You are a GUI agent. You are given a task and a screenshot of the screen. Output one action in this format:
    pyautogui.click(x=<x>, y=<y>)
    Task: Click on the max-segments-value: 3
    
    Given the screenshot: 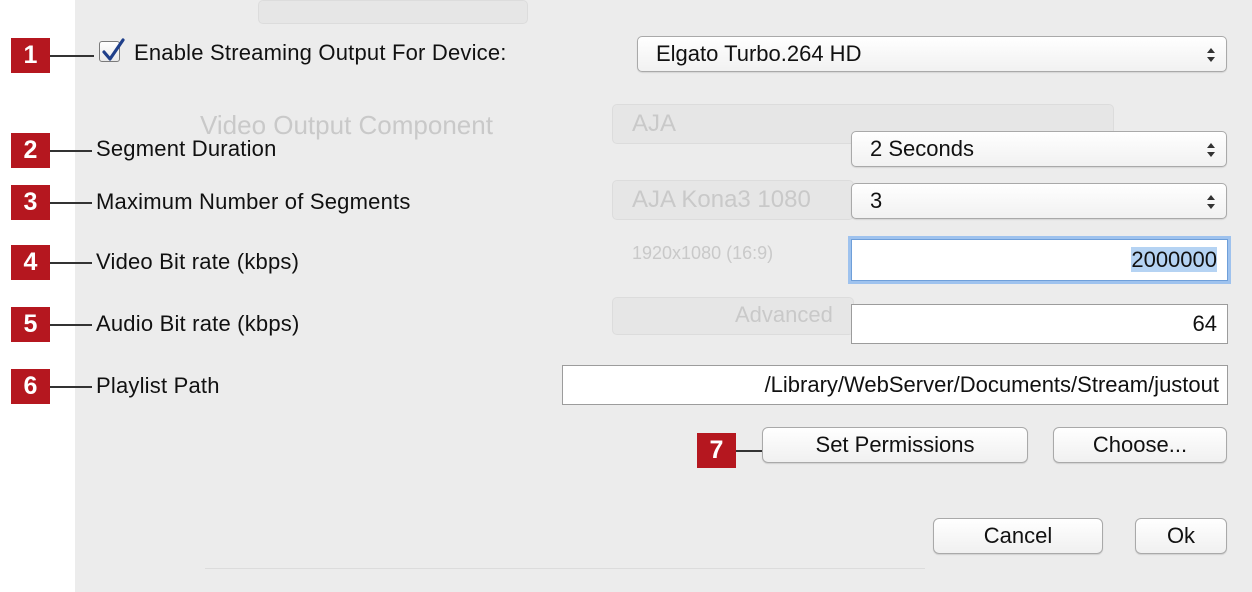 What is the action you would take?
    pyautogui.click(x=876, y=200)
    